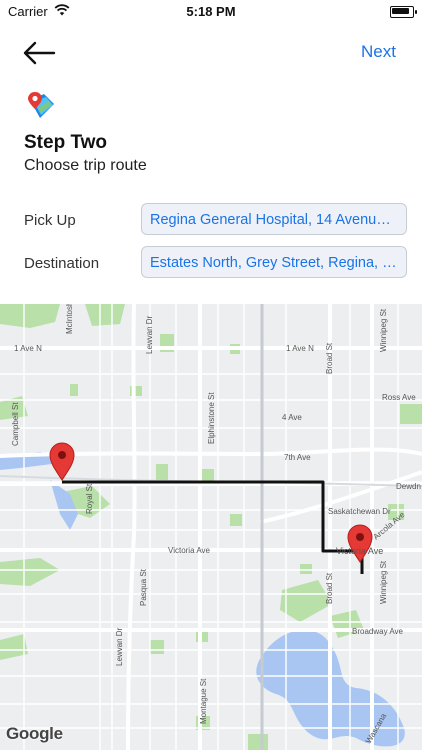  Describe the element at coordinates (300, 348) in the screenshot. I see `street-label-1-ave-e: 1 Ave N` at that location.